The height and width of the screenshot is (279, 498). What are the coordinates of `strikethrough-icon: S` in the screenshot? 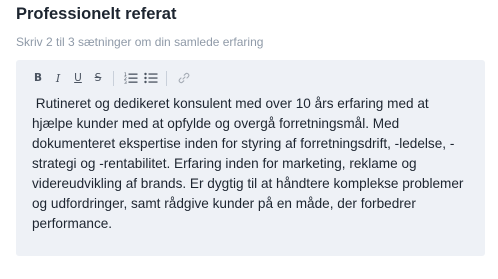 It's located at (98, 78).